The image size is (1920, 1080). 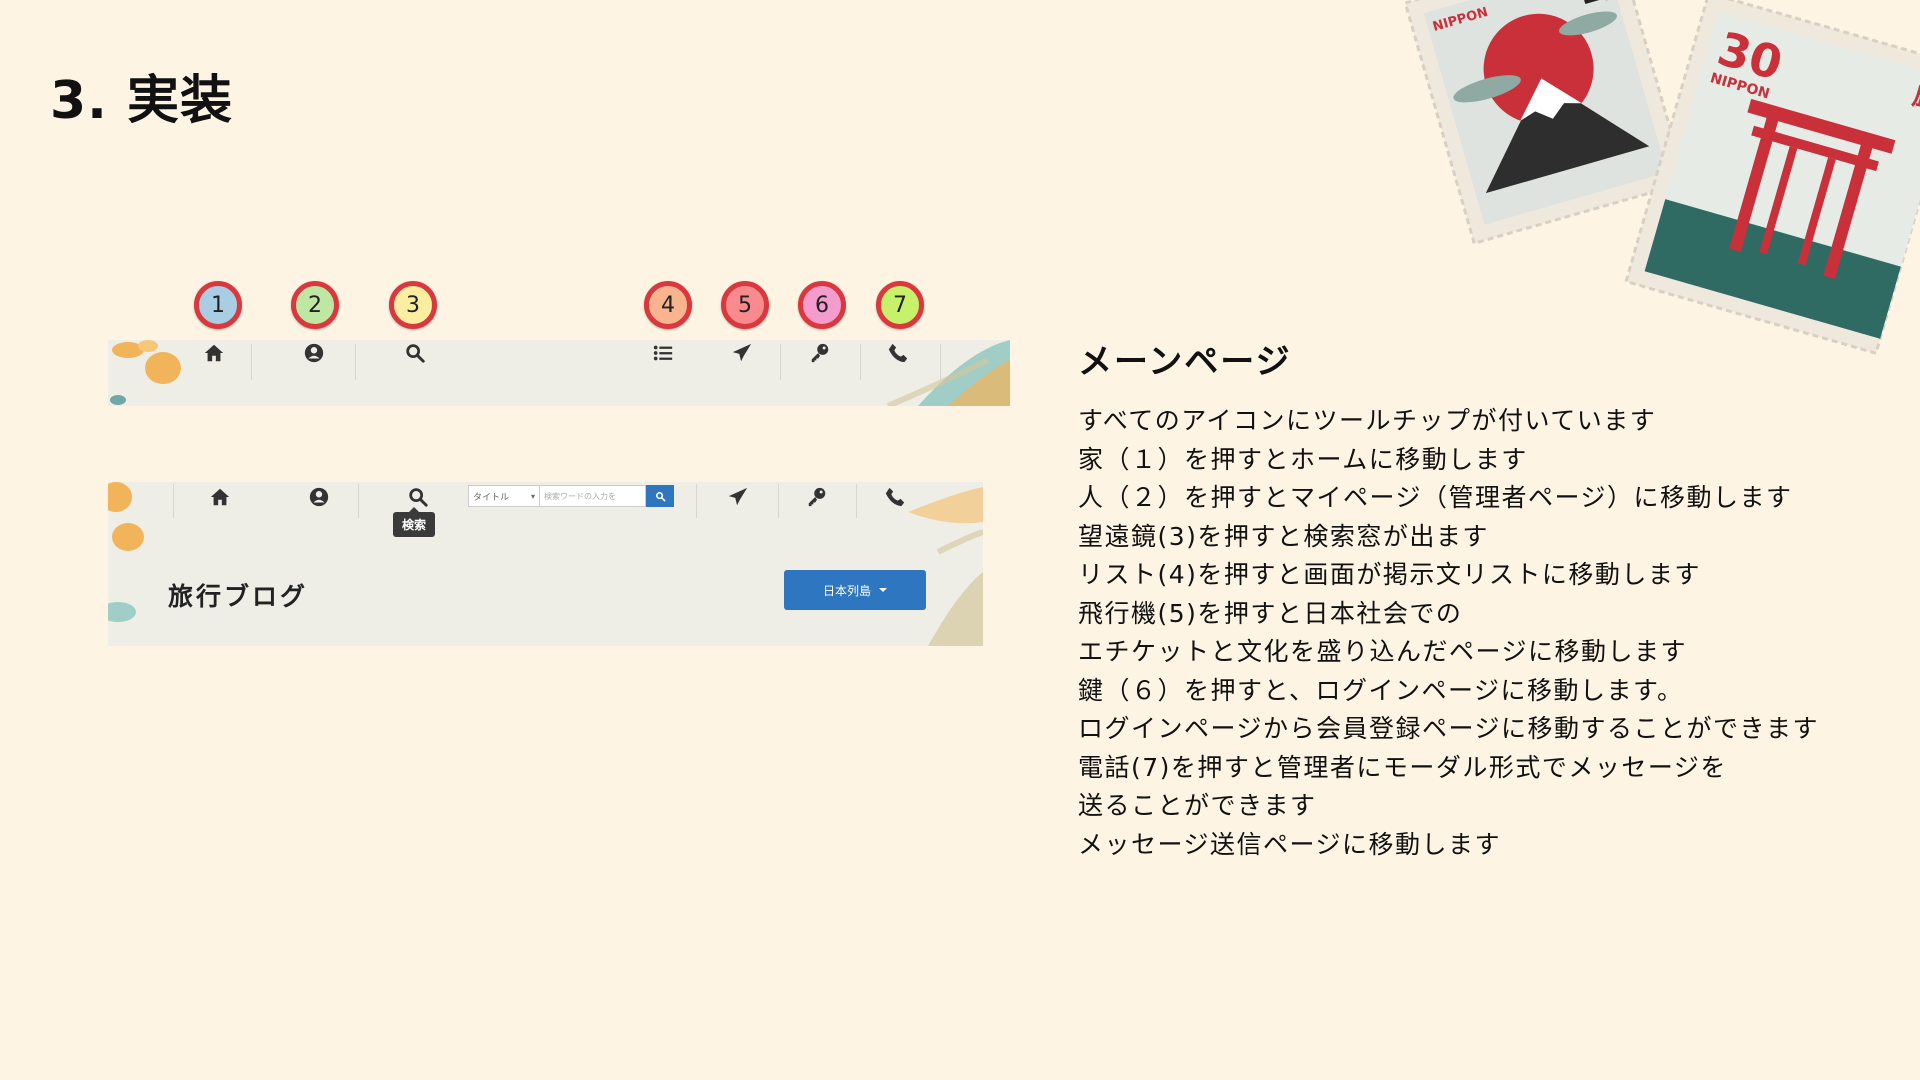 What do you see at coordinates (1270, 613) in the screenshot?
I see `description-line: 飛行機(5)を押すと日本社会での` at bounding box center [1270, 613].